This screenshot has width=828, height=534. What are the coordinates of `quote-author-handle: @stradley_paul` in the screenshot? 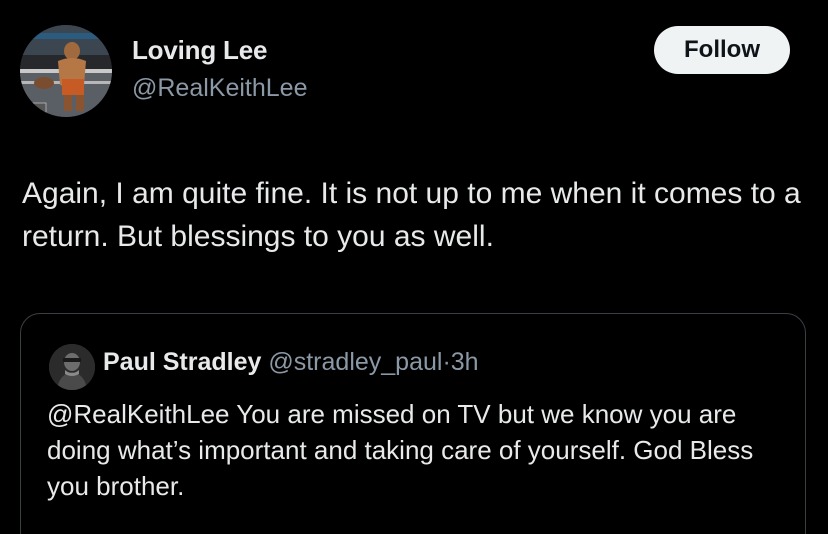 It's located at (355, 362).